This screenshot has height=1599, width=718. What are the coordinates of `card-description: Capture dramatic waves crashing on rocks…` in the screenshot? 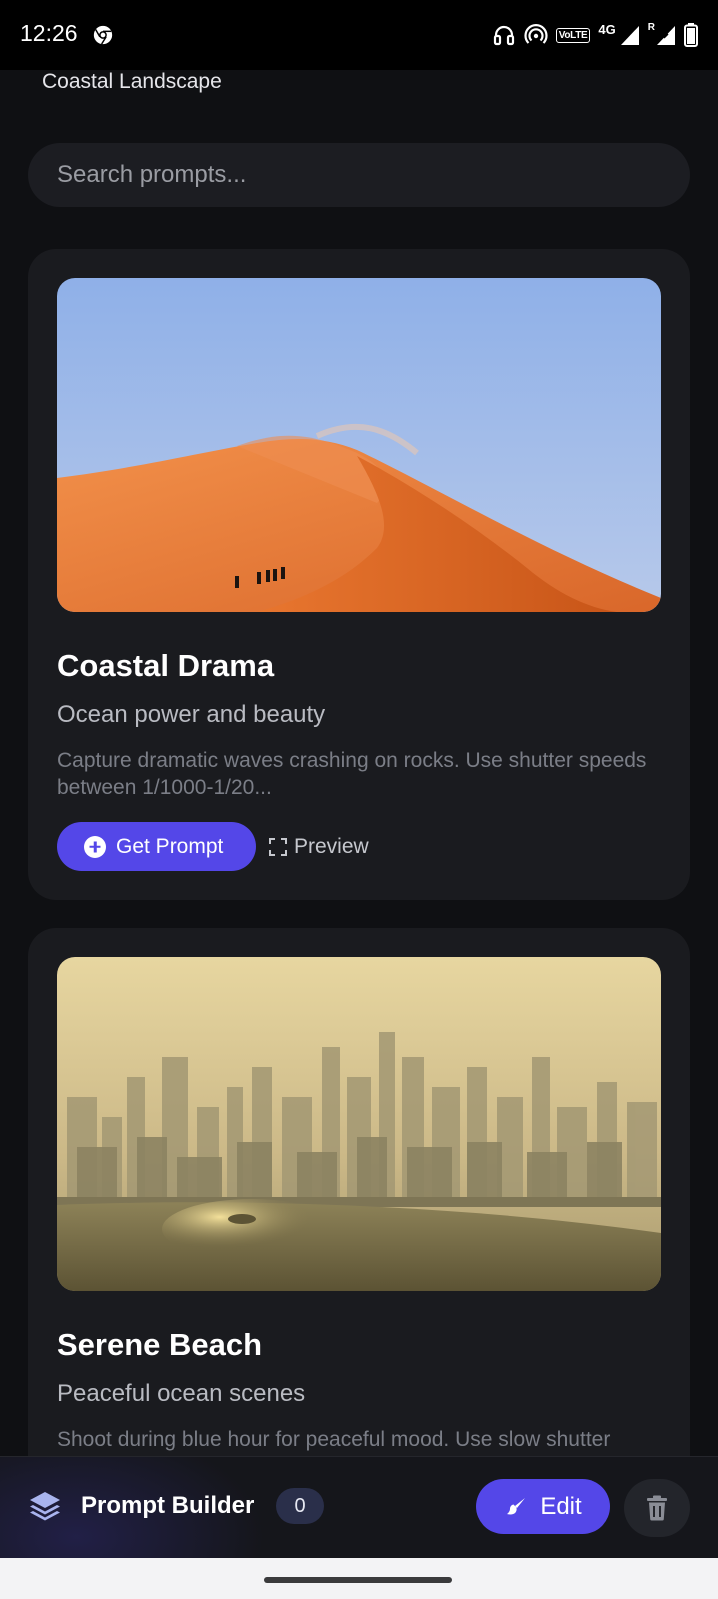 It's located at (352, 774).